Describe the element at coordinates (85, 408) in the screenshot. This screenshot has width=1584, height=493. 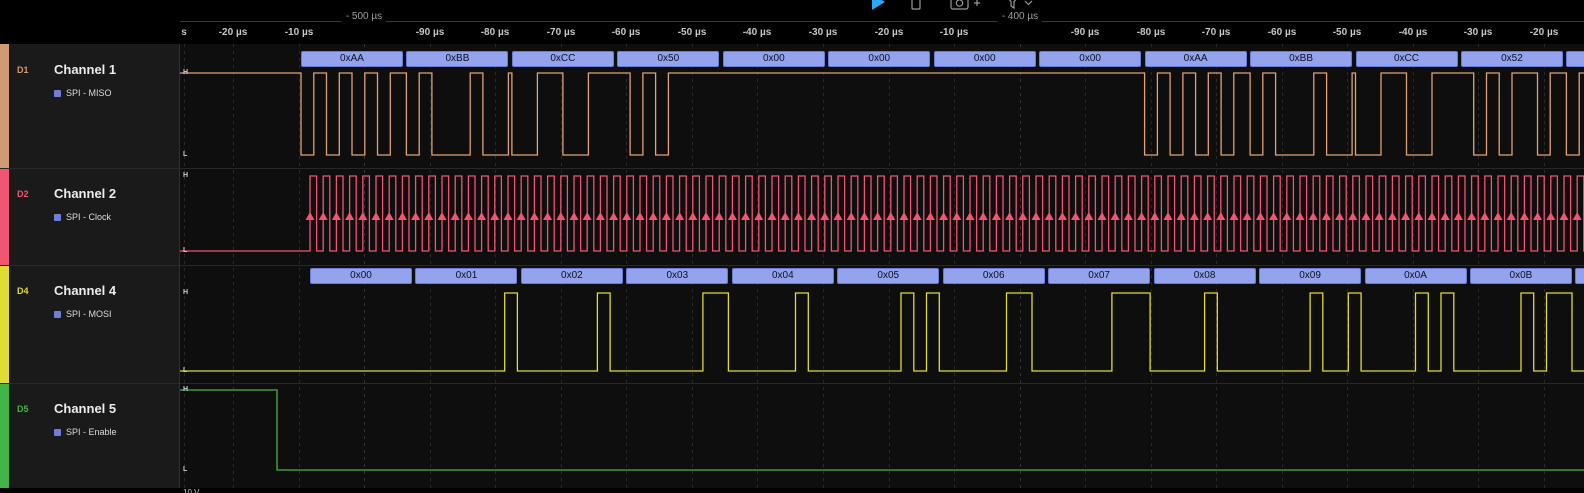
I see `channel-title: Channel 5` at that location.